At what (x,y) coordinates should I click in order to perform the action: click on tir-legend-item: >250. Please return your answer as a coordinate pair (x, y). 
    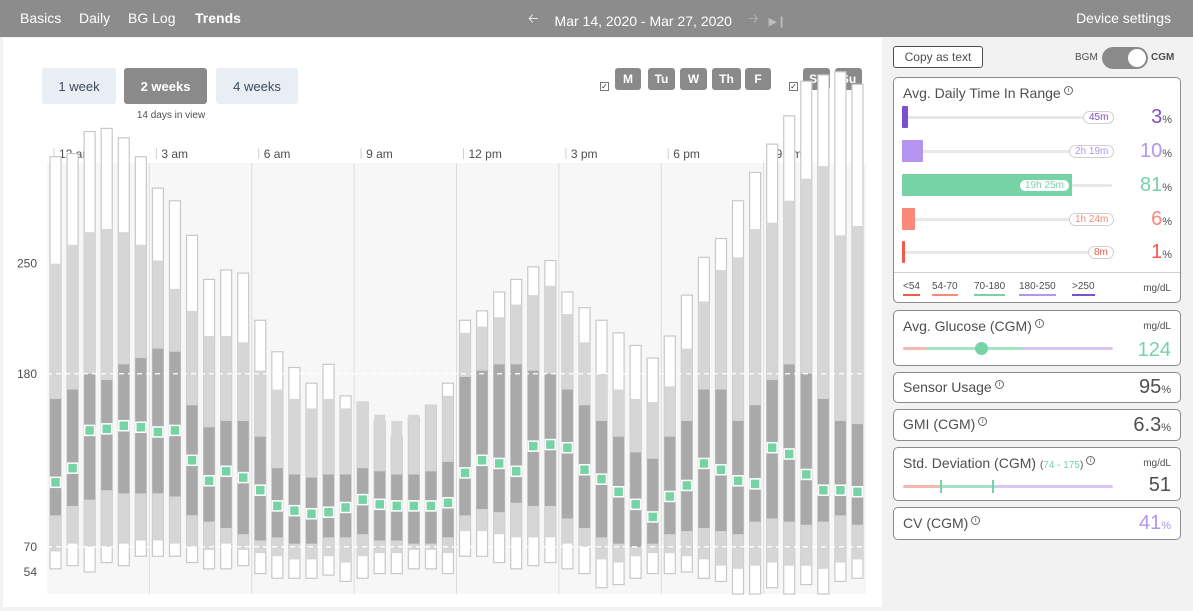
    Looking at the image, I should click on (1083, 288).